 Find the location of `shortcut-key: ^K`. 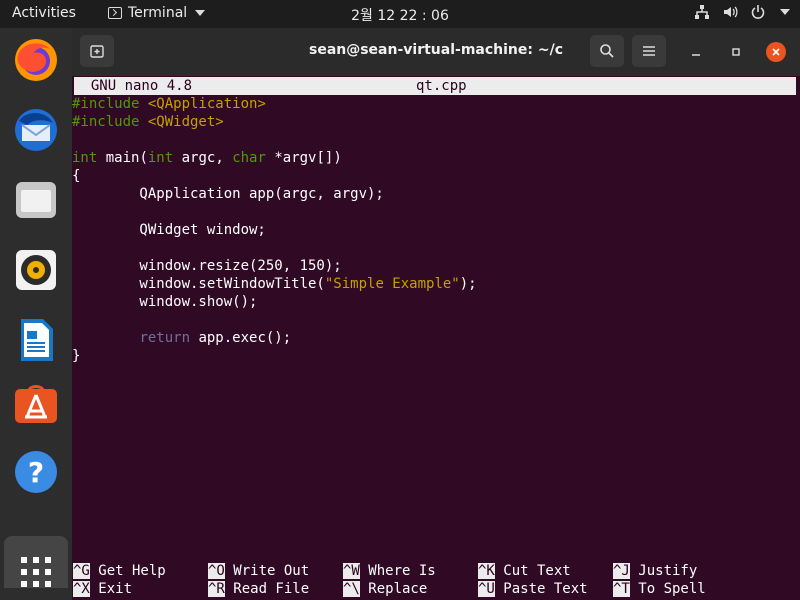

shortcut-key: ^K is located at coordinates (486, 571).